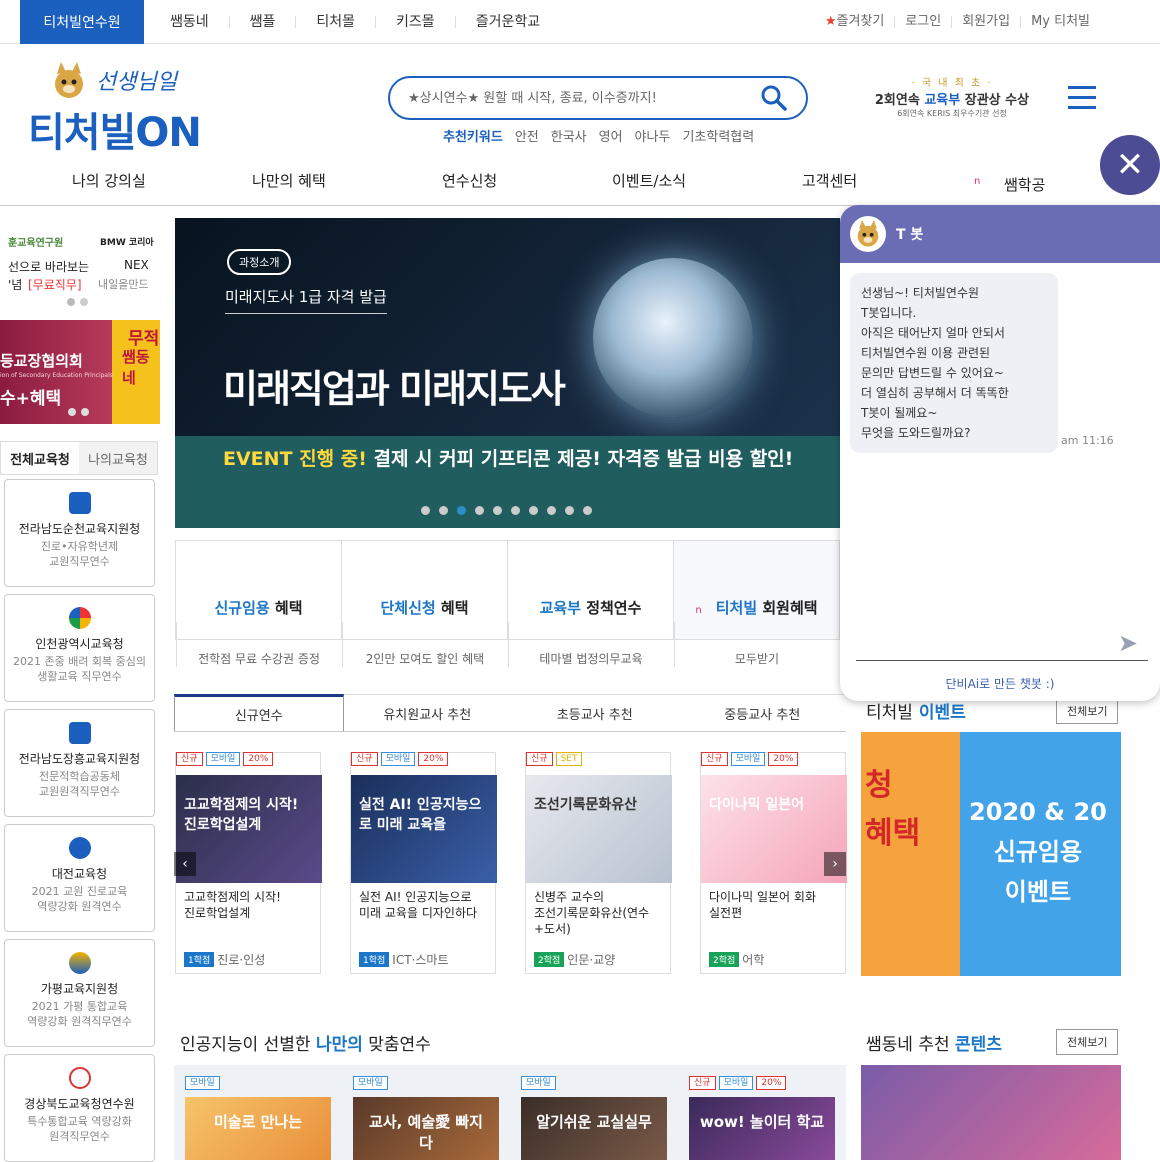  I want to click on search-input, so click(584, 98).